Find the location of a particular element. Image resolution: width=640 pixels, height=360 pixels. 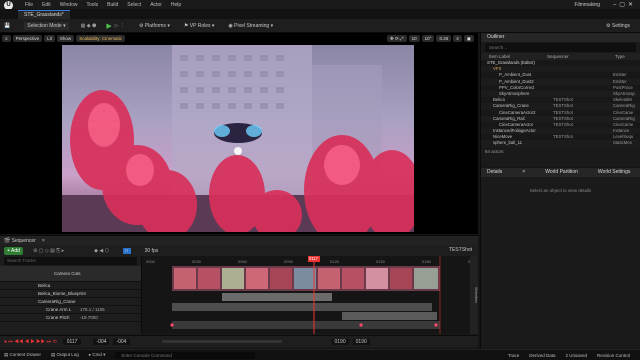

content-drawer-button: ▤ Content Drawer is located at coordinates (22, 355).